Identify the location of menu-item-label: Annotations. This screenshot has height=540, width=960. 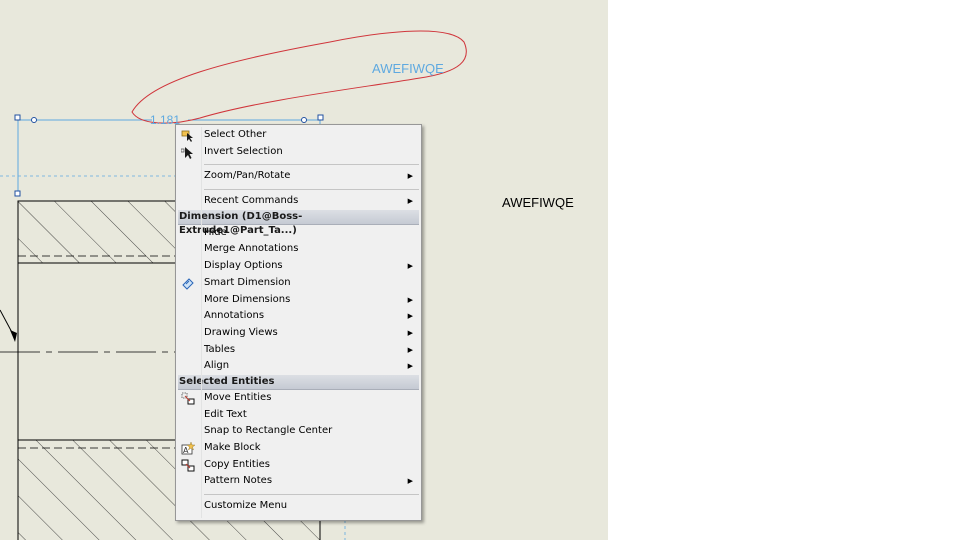
(234, 316).